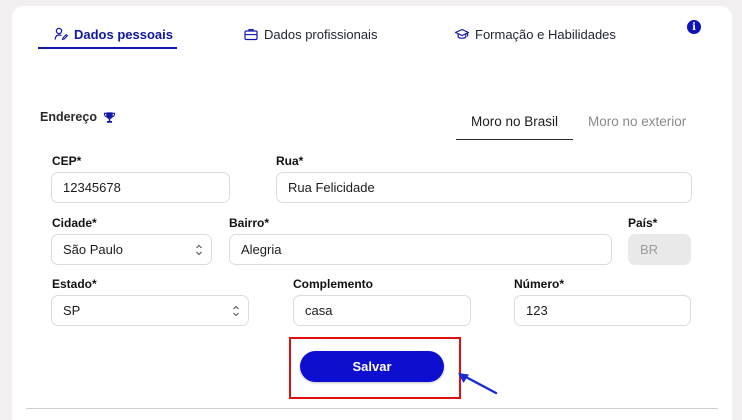 This screenshot has height=420, width=742. Describe the element at coordinates (249, 223) in the screenshot. I see `bairro-label: Bairro*` at that location.